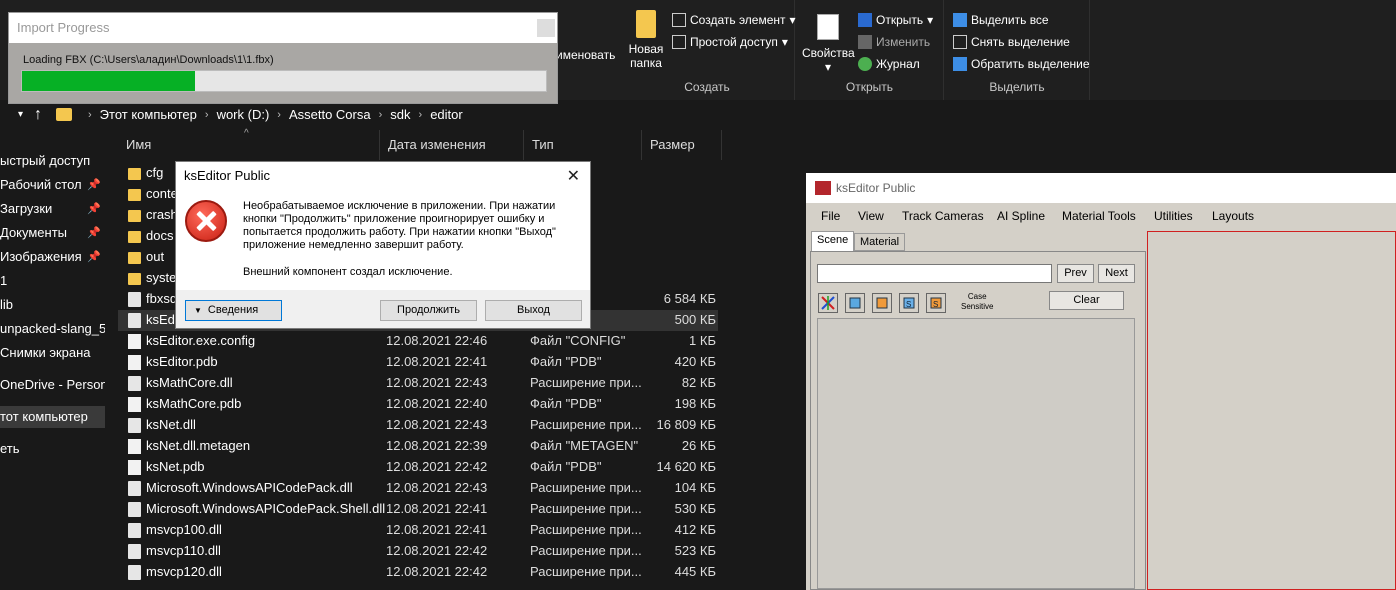 This screenshot has width=1396, height=590. I want to click on shader-icon: S, so click(909, 303).